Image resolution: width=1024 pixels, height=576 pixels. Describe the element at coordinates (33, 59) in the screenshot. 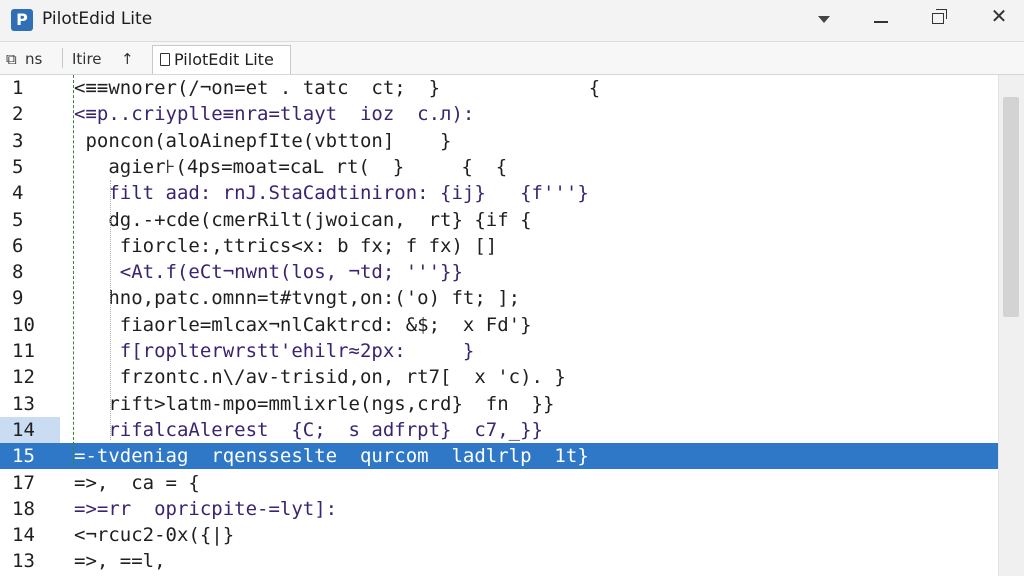

I see `toolbar-item-ns: ns` at that location.